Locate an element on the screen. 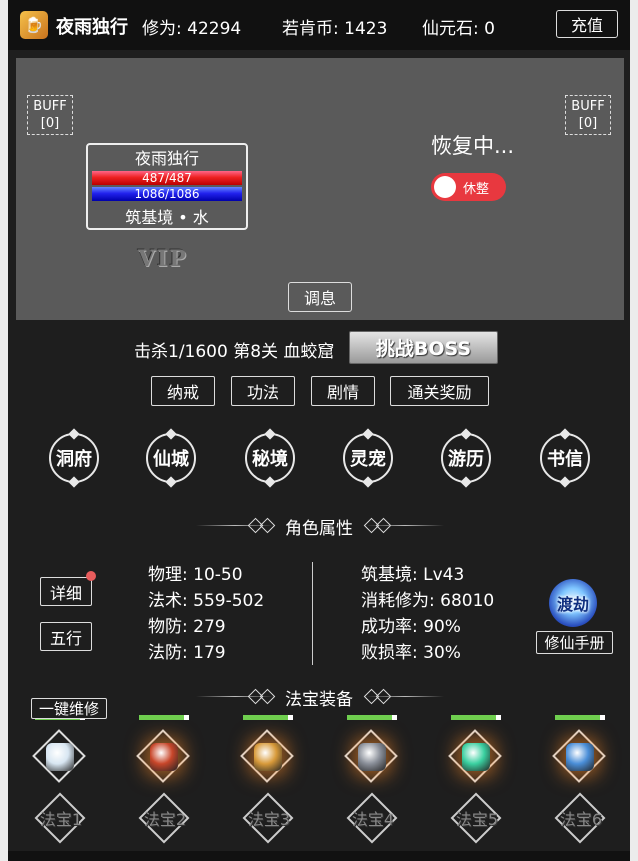 This screenshot has height=861, width=638. top-bar: 🍺 夜雨独行 修为: 42294 若肯币: 1423 仙元石: 0 充值 is located at coordinates (319, 25).